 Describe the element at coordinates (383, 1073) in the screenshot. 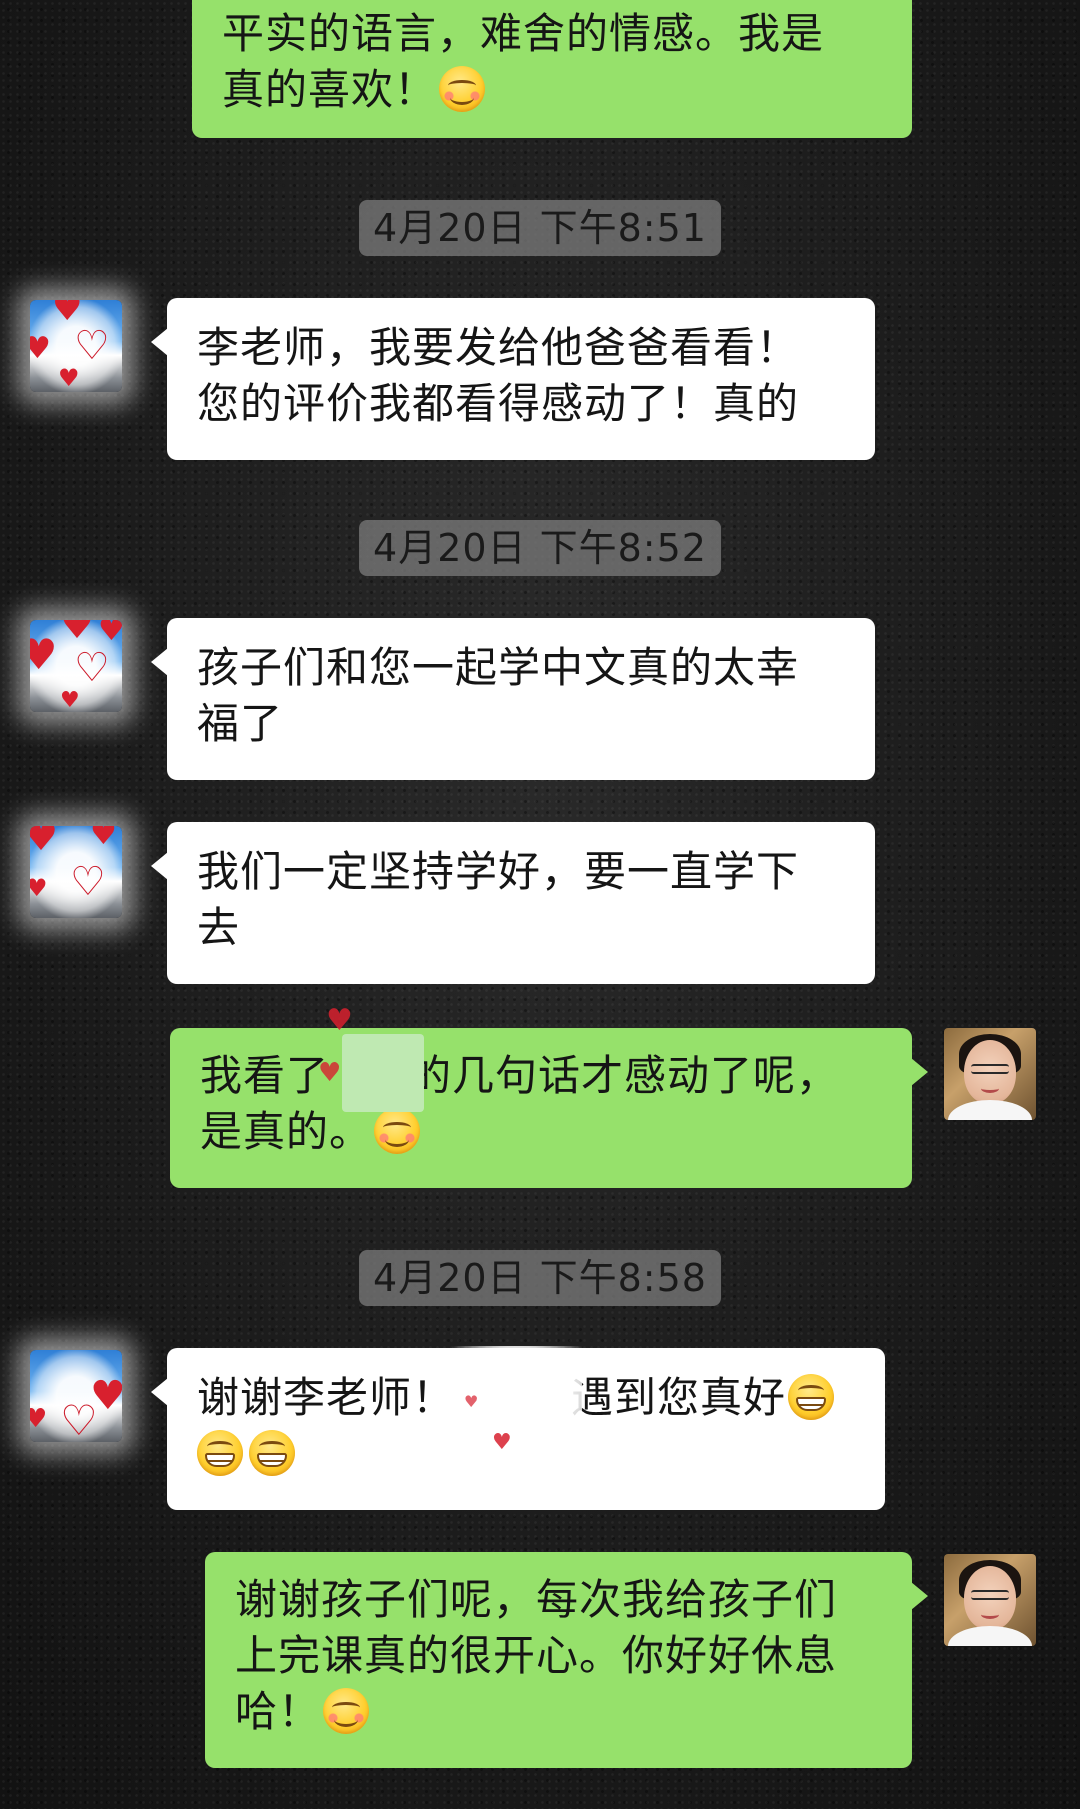

I see `redaction-patch` at that location.